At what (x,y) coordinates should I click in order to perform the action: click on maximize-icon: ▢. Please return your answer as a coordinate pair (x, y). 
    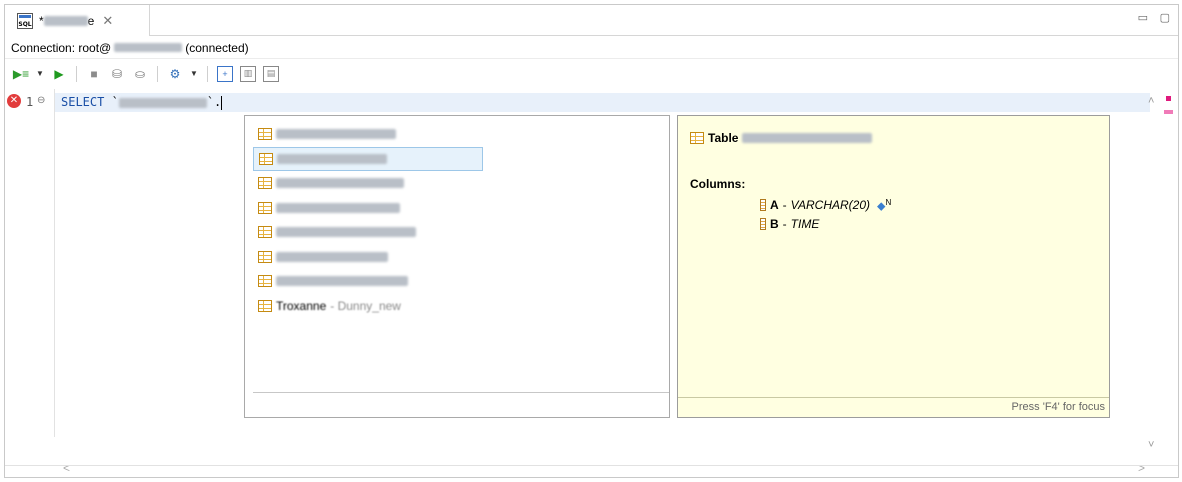
    Looking at the image, I should click on (1165, 17).